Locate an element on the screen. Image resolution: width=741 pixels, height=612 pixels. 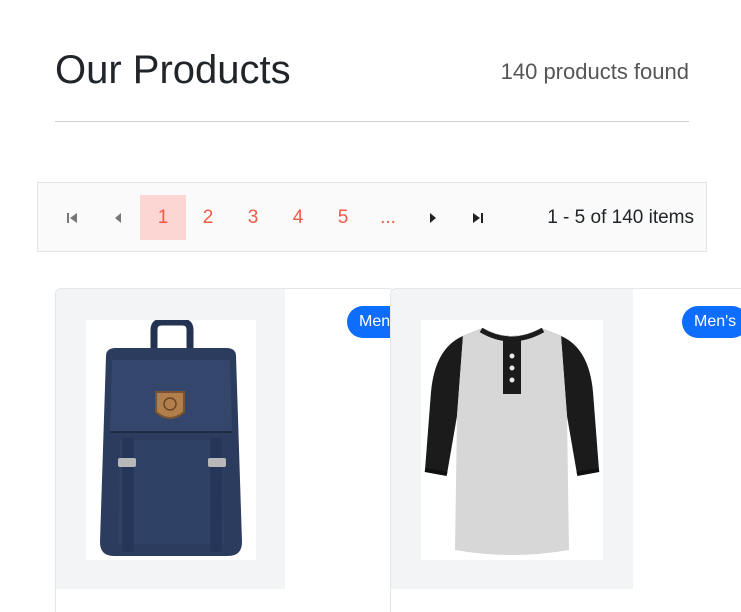
next-page-icon is located at coordinates (433, 217).